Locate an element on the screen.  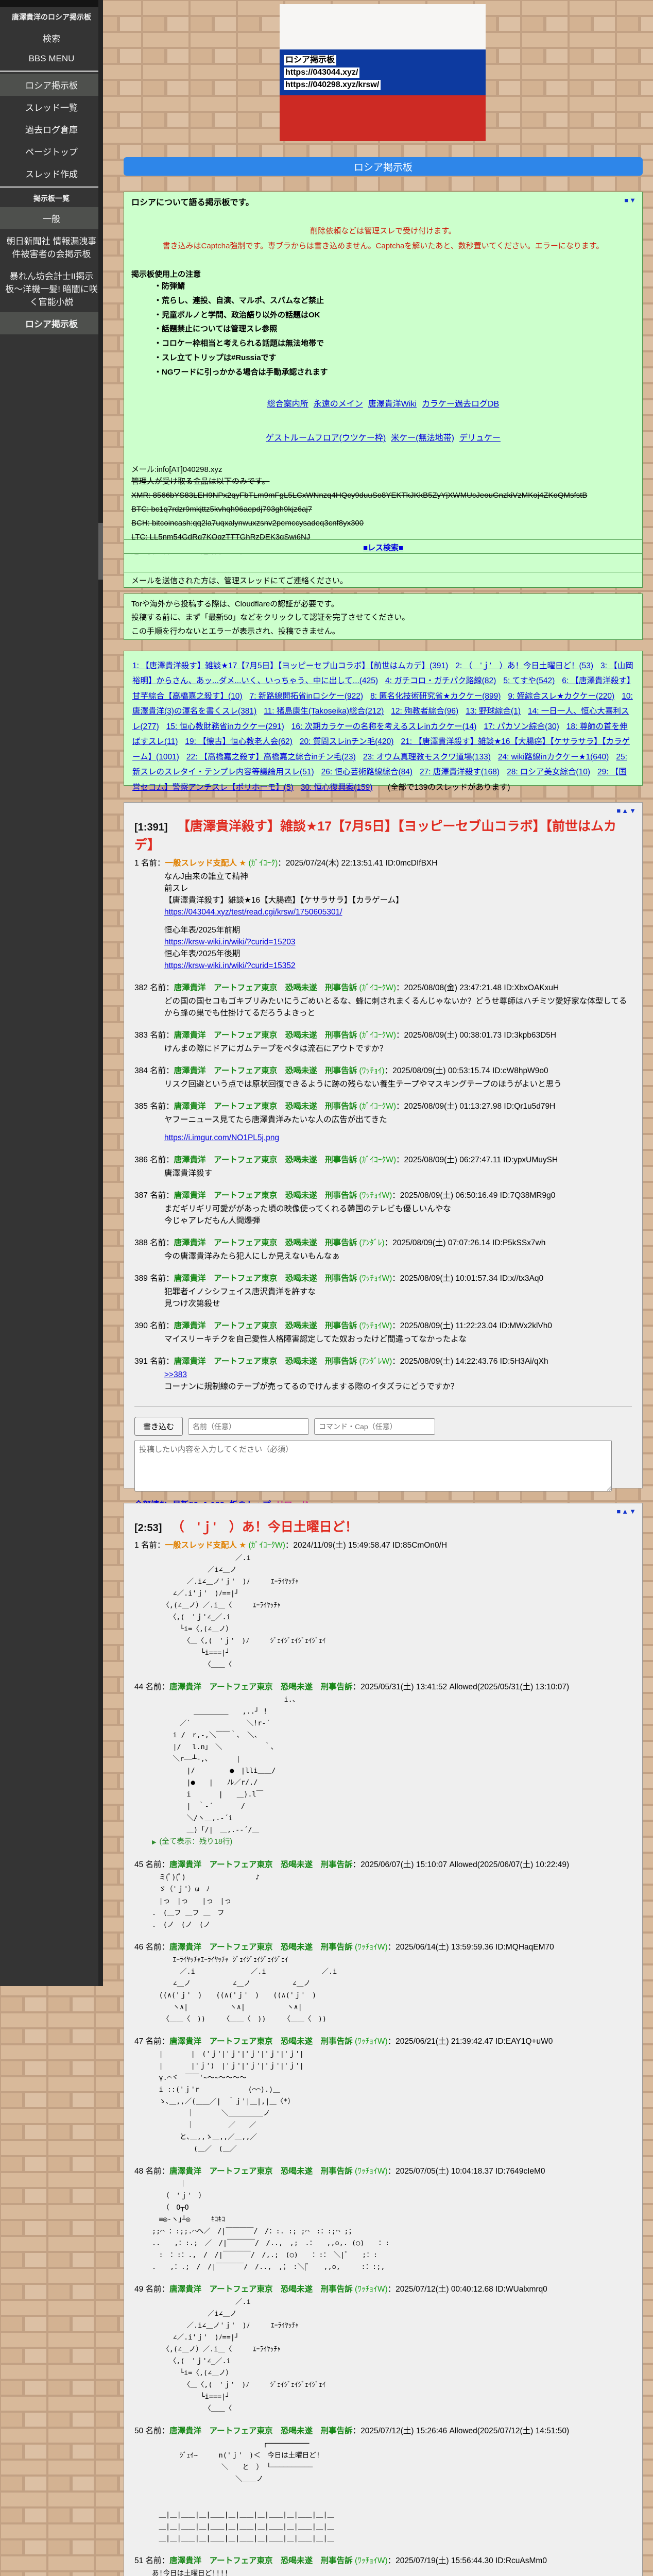
post-form-row: 書き込む is located at coordinates (383, 1426).